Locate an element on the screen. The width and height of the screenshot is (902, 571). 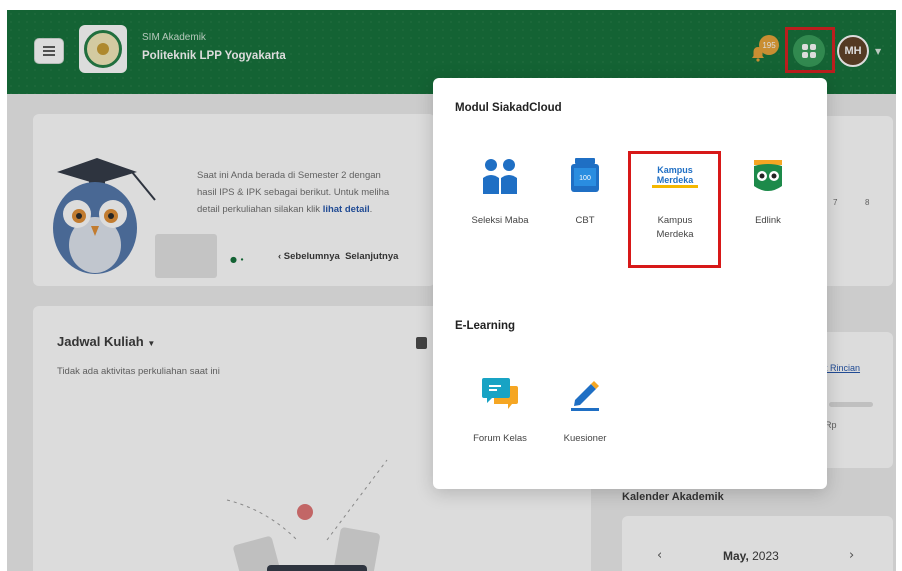
kampus-merdeka-highlight is located at coordinates (674, 209).